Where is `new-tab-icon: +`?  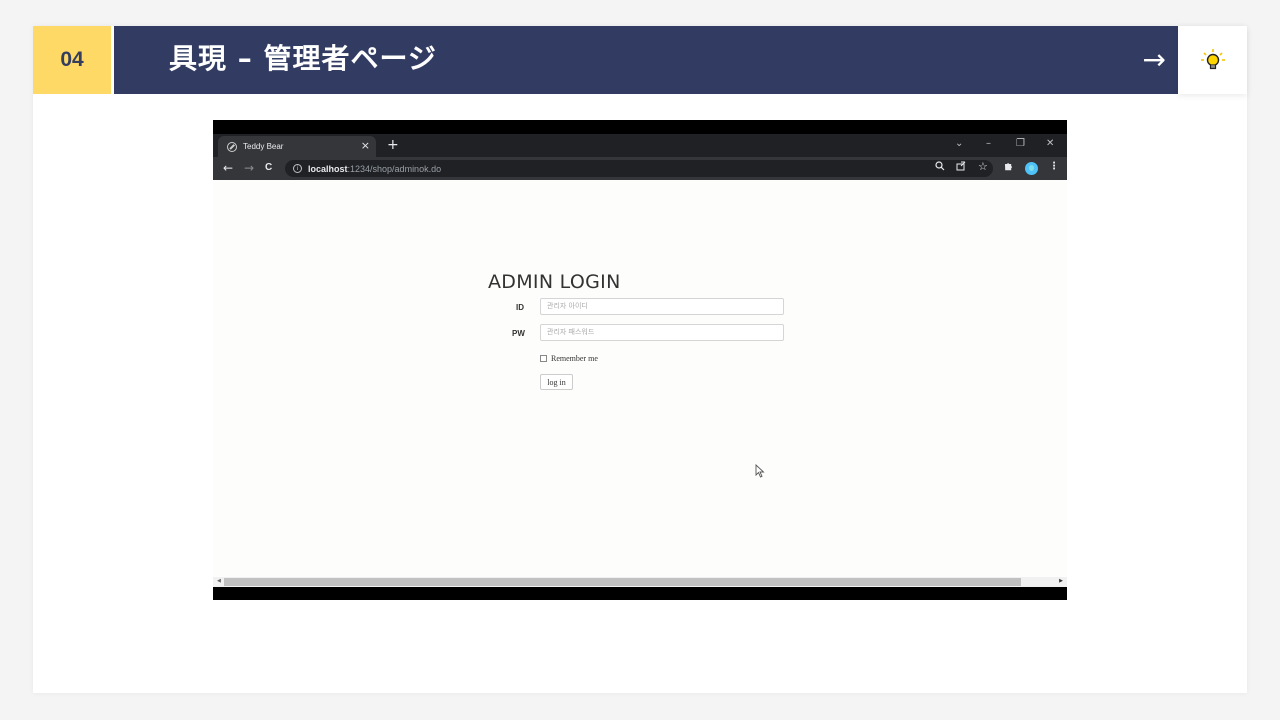
new-tab-icon: + is located at coordinates (393, 145).